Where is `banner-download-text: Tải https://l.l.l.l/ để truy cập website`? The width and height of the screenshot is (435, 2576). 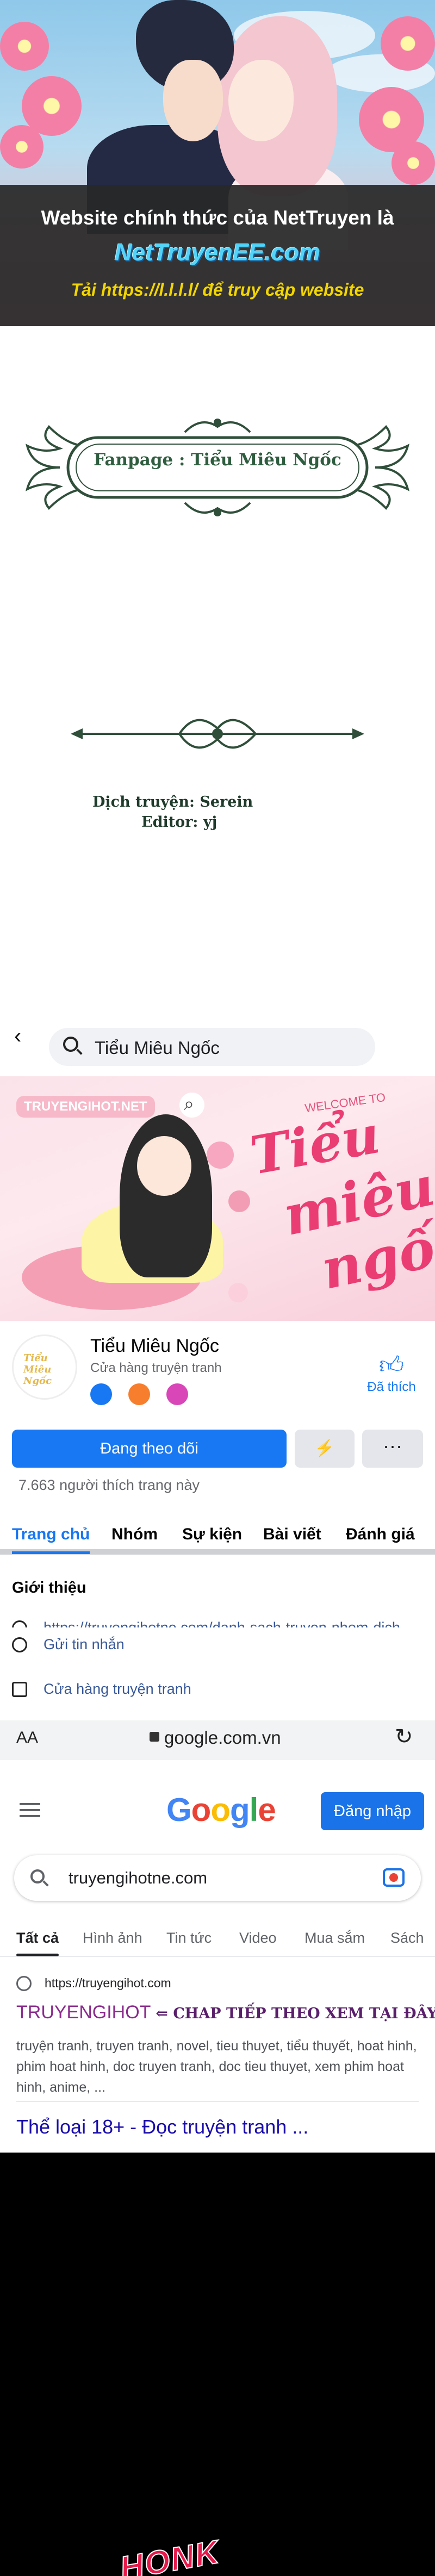
banner-download-text: Tải https://l.l.l.l/ để truy cập website is located at coordinates (217, 290).